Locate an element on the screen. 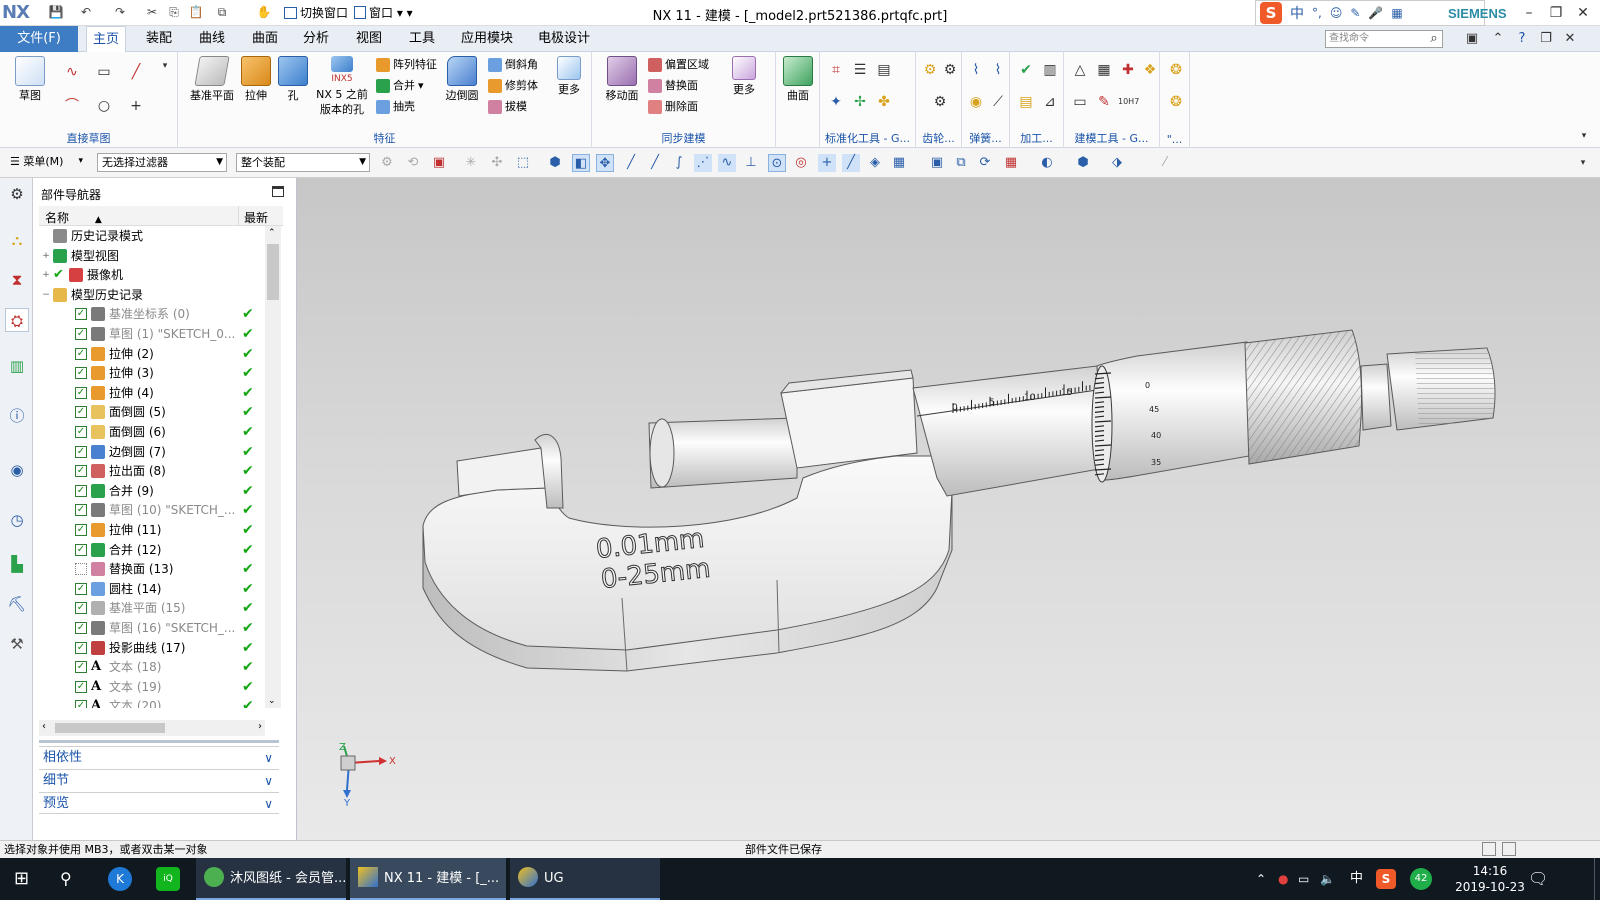 Image resolution: width=1600 pixels, height=900 pixels. skin-icon: ✎ is located at coordinates (1355, 13).